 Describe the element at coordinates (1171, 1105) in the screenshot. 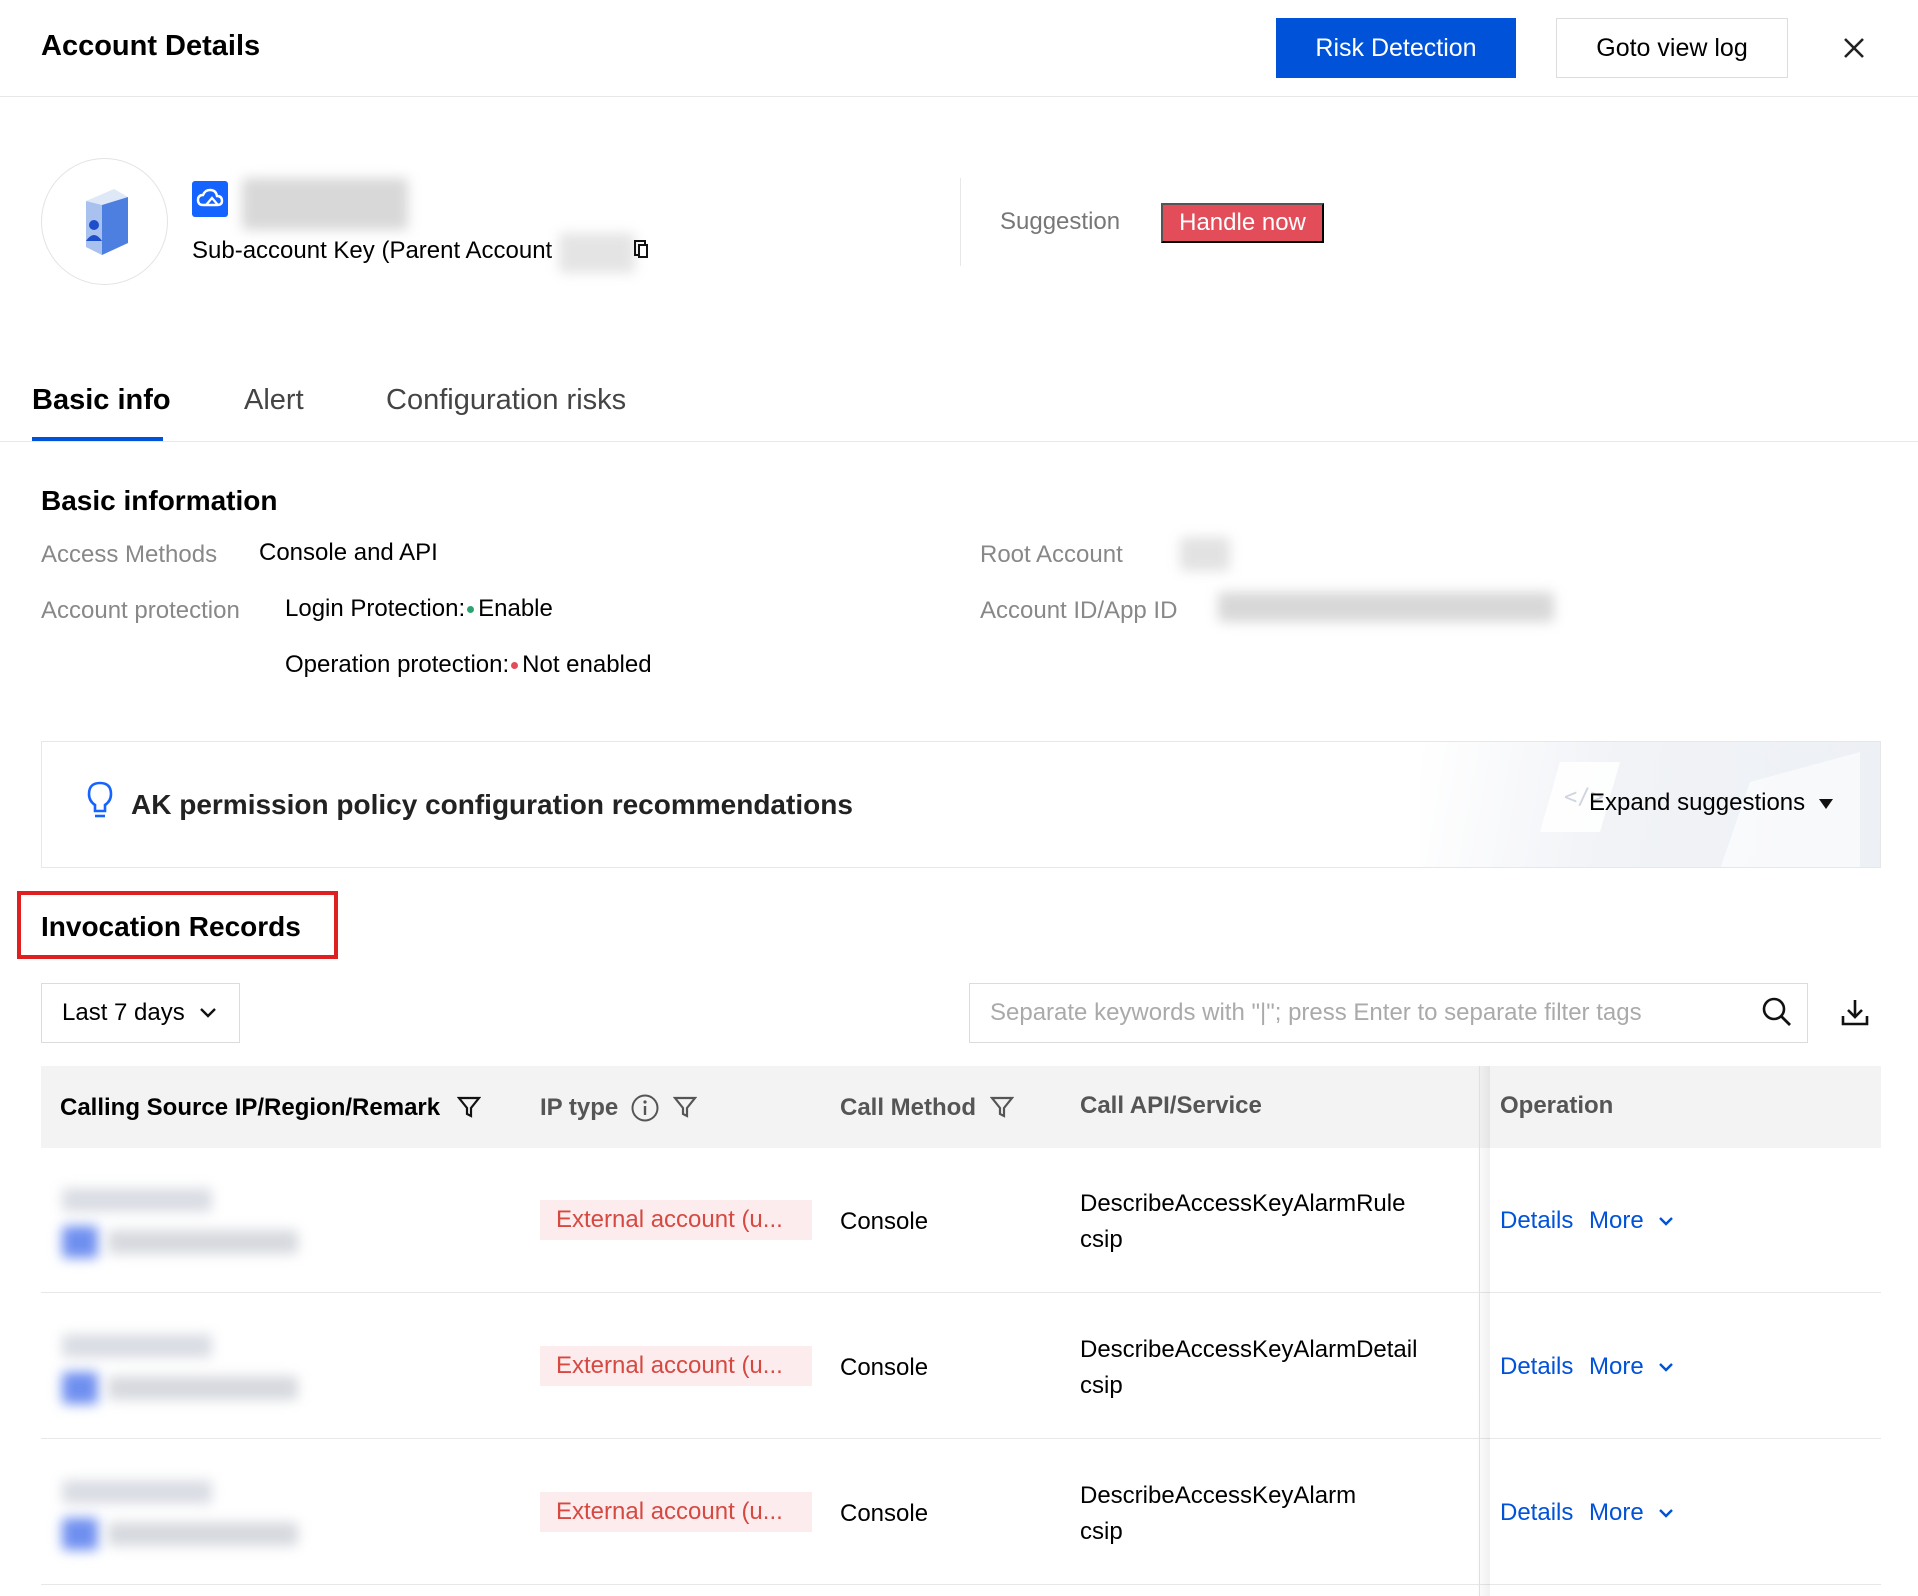

I see `column-call-api: Call API/Service` at that location.